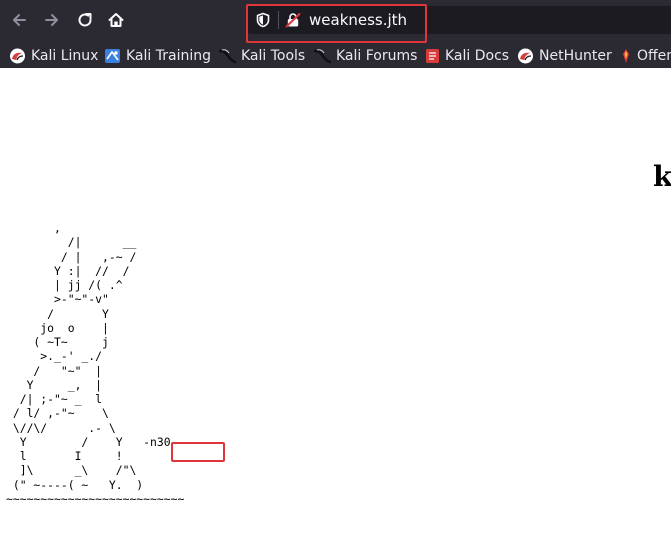 The width and height of the screenshot is (671, 556). I want to click on reload-icon, so click(85, 20).